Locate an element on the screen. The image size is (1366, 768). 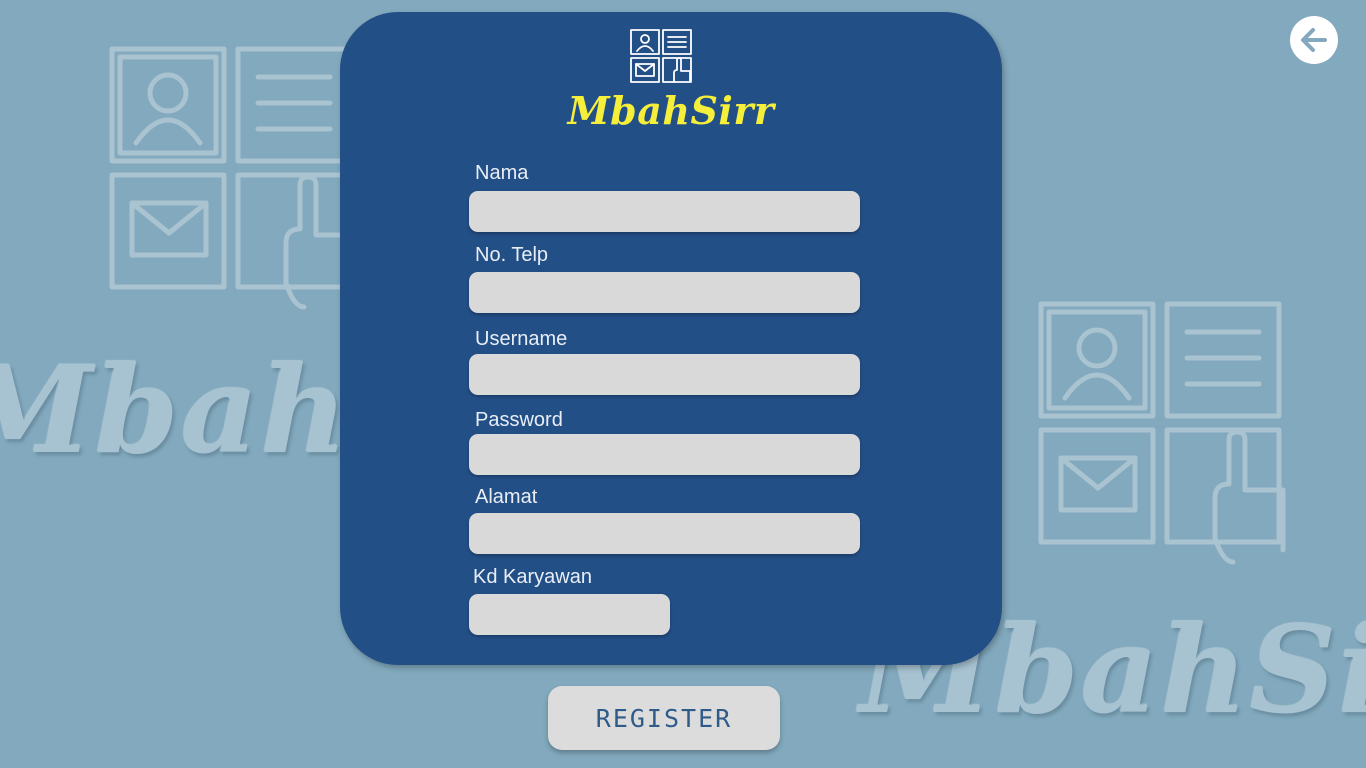
kd-karyawan-input is located at coordinates (569, 614).